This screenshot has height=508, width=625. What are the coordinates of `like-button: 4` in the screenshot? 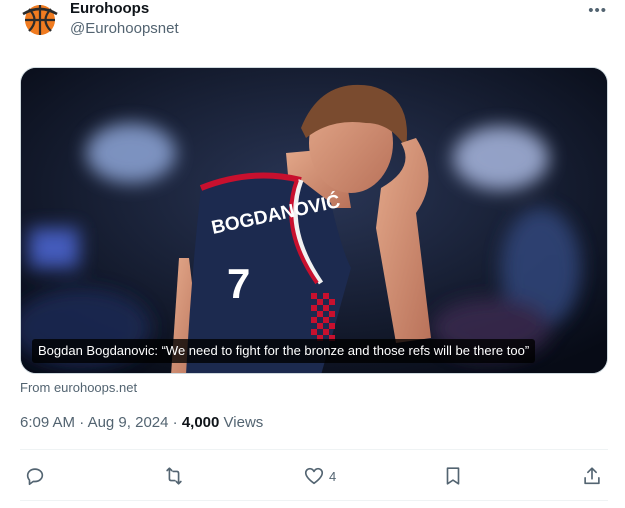 It's located at (319, 476).